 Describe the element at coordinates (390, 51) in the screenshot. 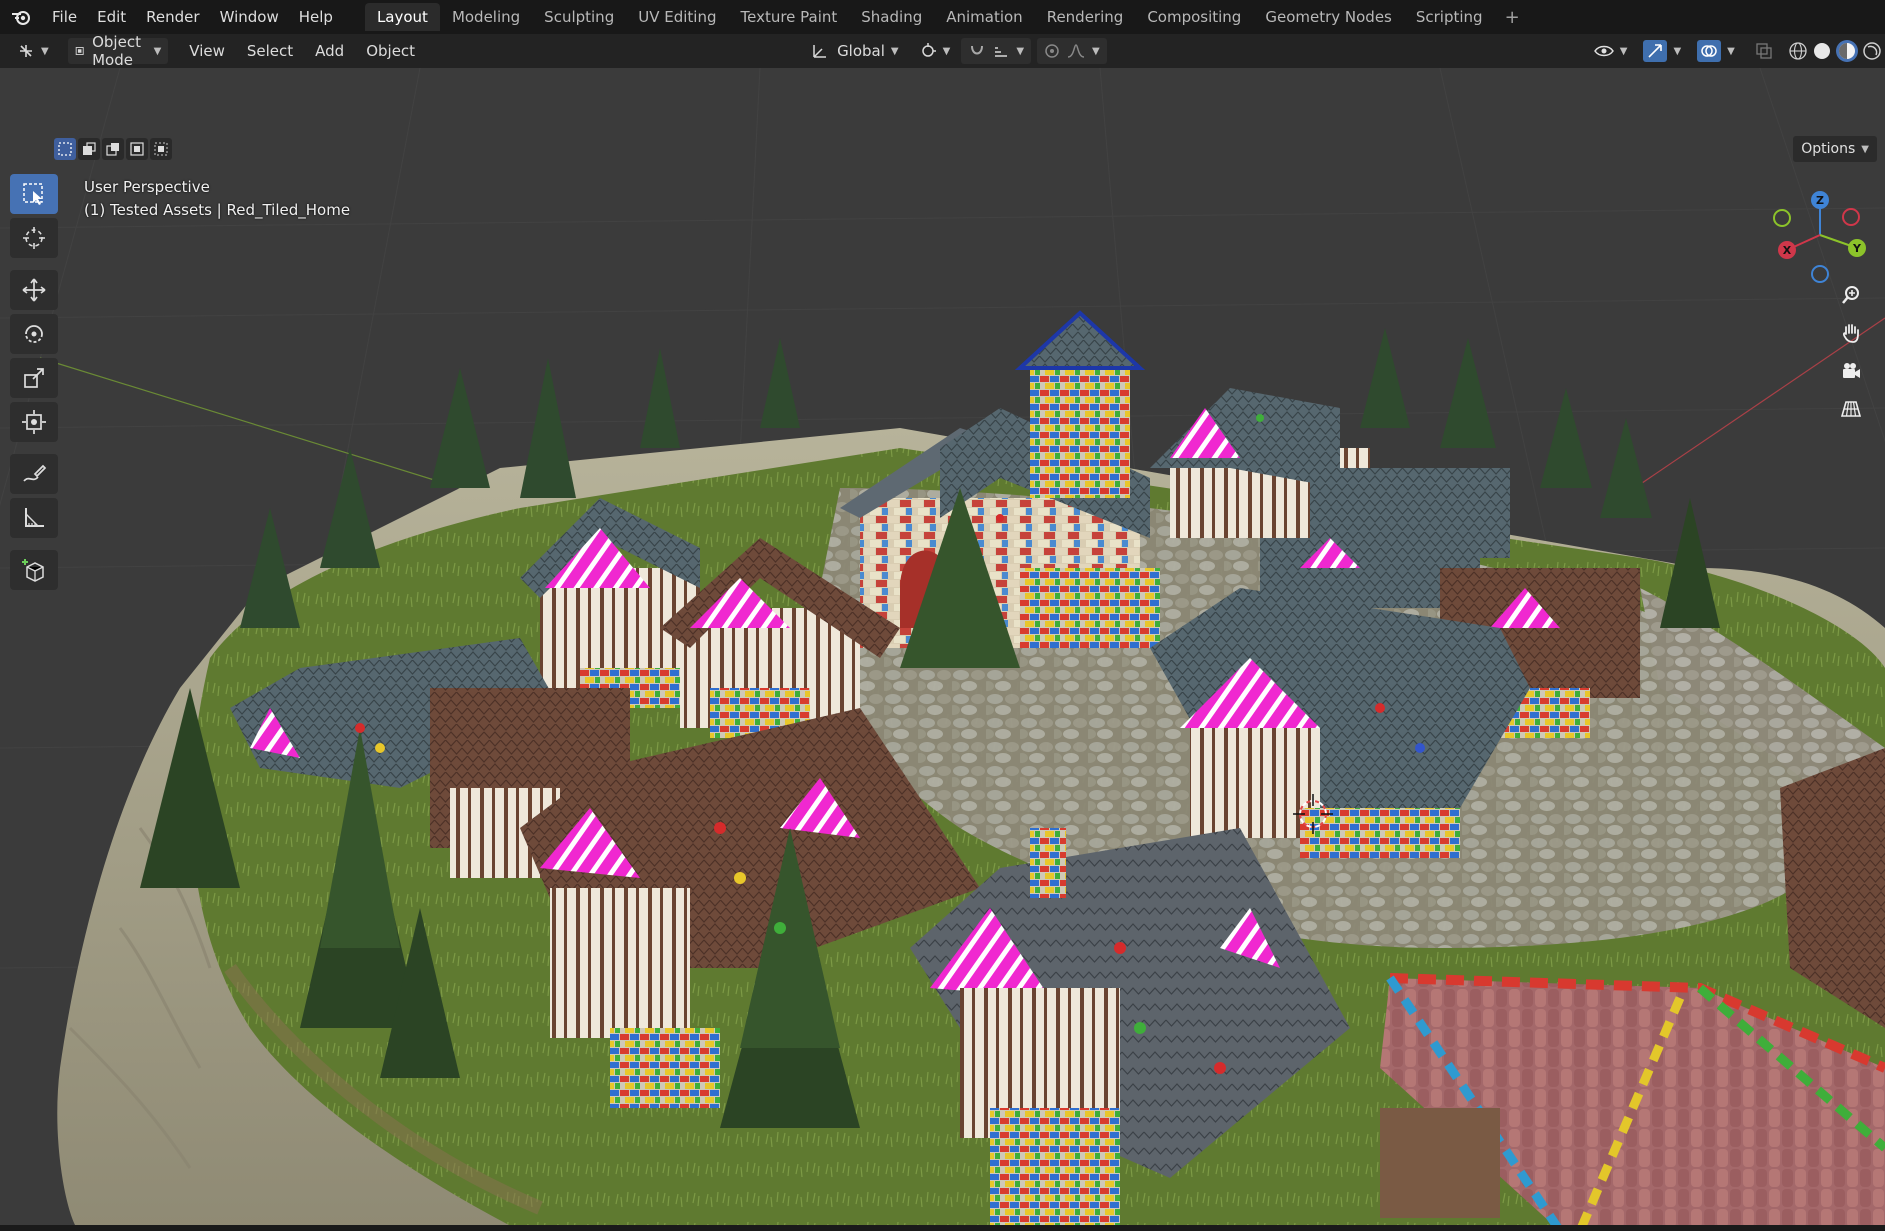

I see `menu-object: Object` at that location.